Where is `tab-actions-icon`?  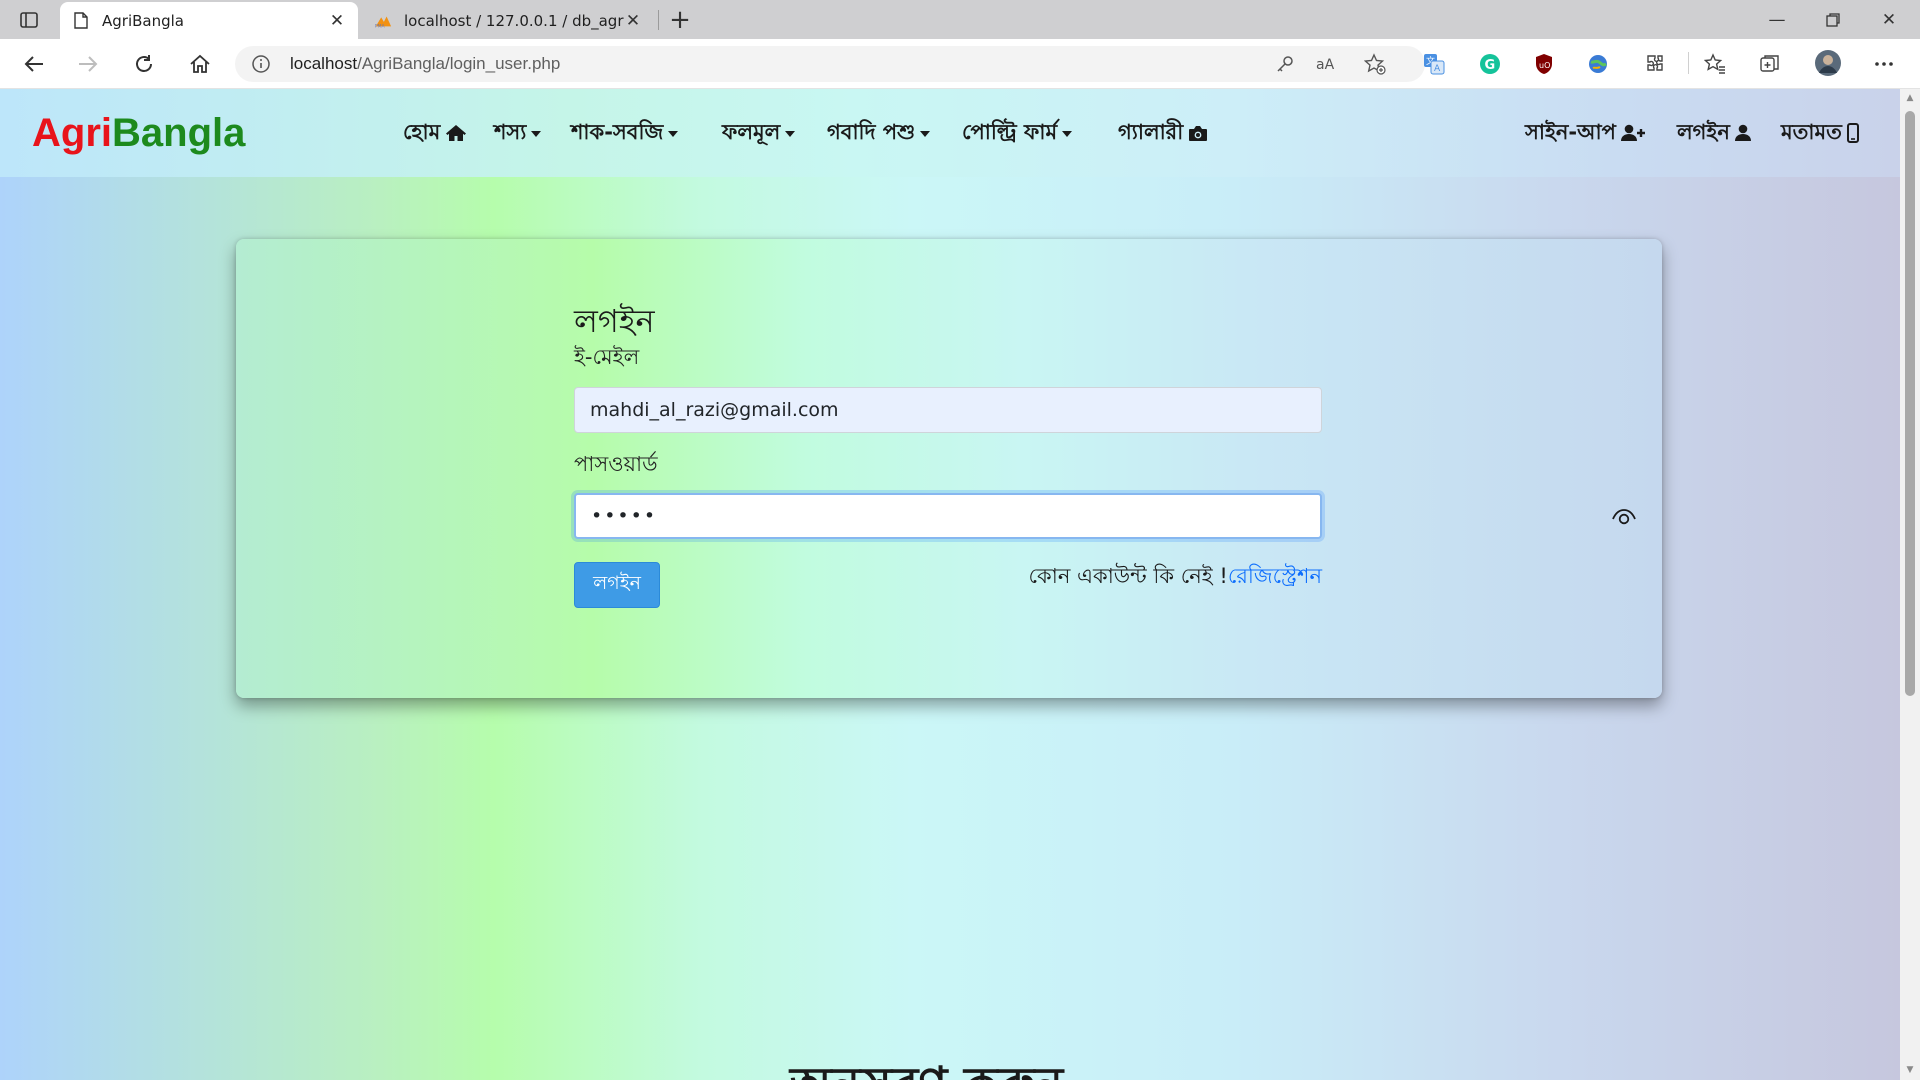
tab-actions-icon is located at coordinates (29, 20).